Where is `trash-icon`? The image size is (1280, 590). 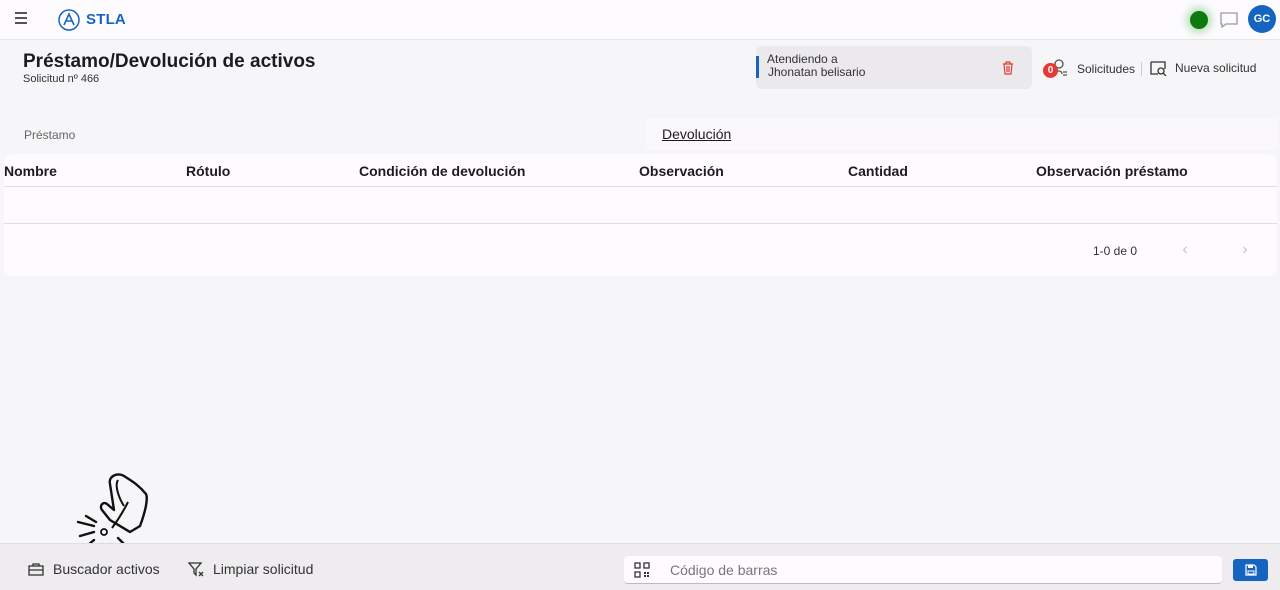 trash-icon is located at coordinates (1008, 68).